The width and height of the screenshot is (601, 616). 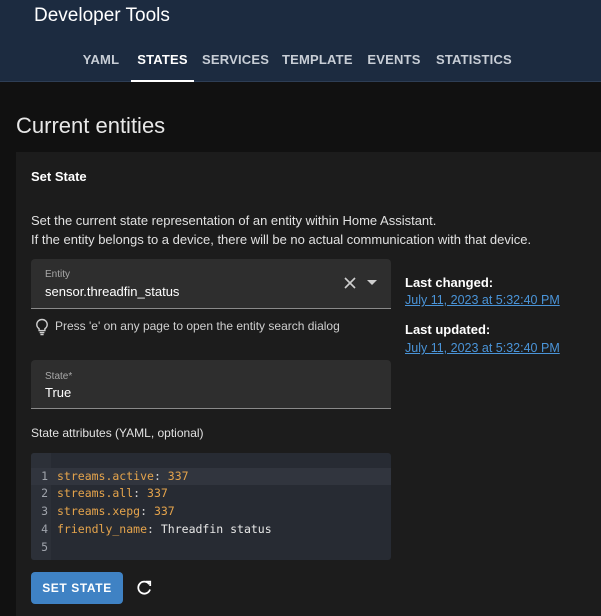 I want to click on line-number: 3, so click(x=44, y=511).